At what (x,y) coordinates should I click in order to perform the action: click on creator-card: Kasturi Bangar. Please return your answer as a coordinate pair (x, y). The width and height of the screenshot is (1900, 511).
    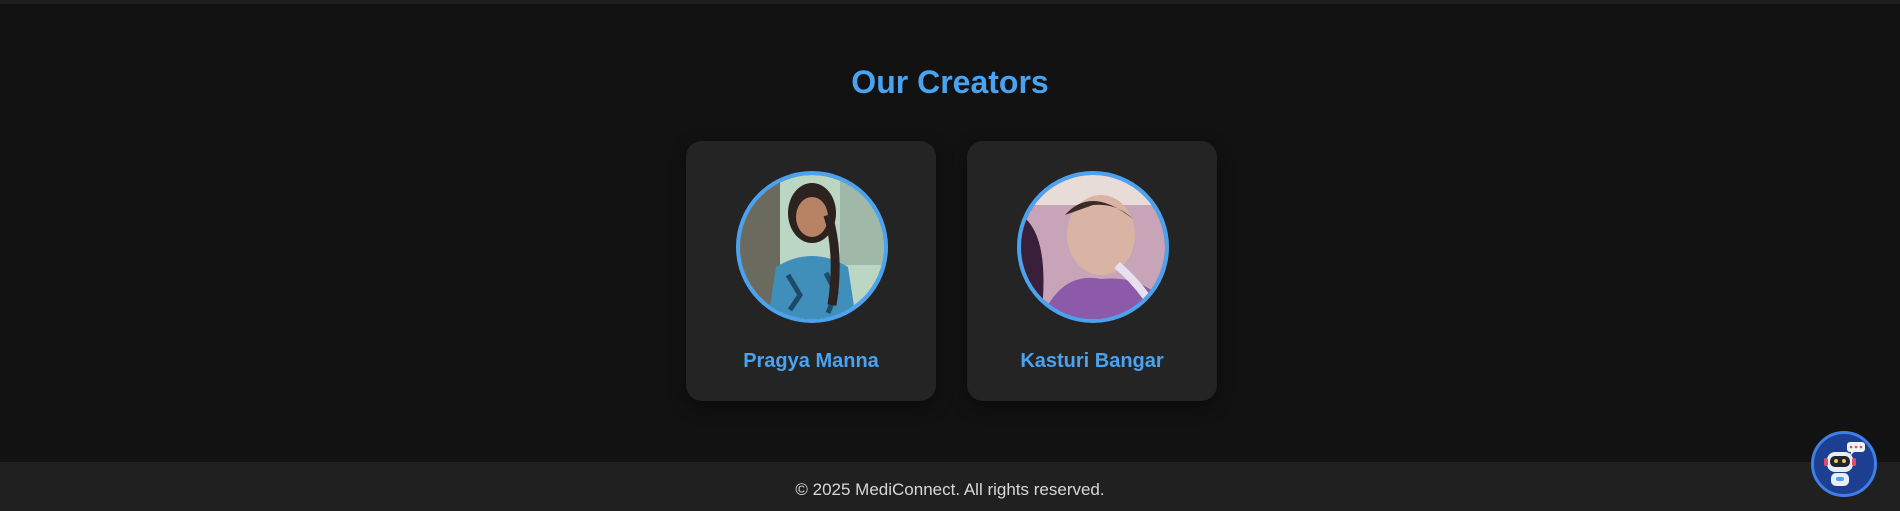
    Looking at the image, I should click on (1092, 271).